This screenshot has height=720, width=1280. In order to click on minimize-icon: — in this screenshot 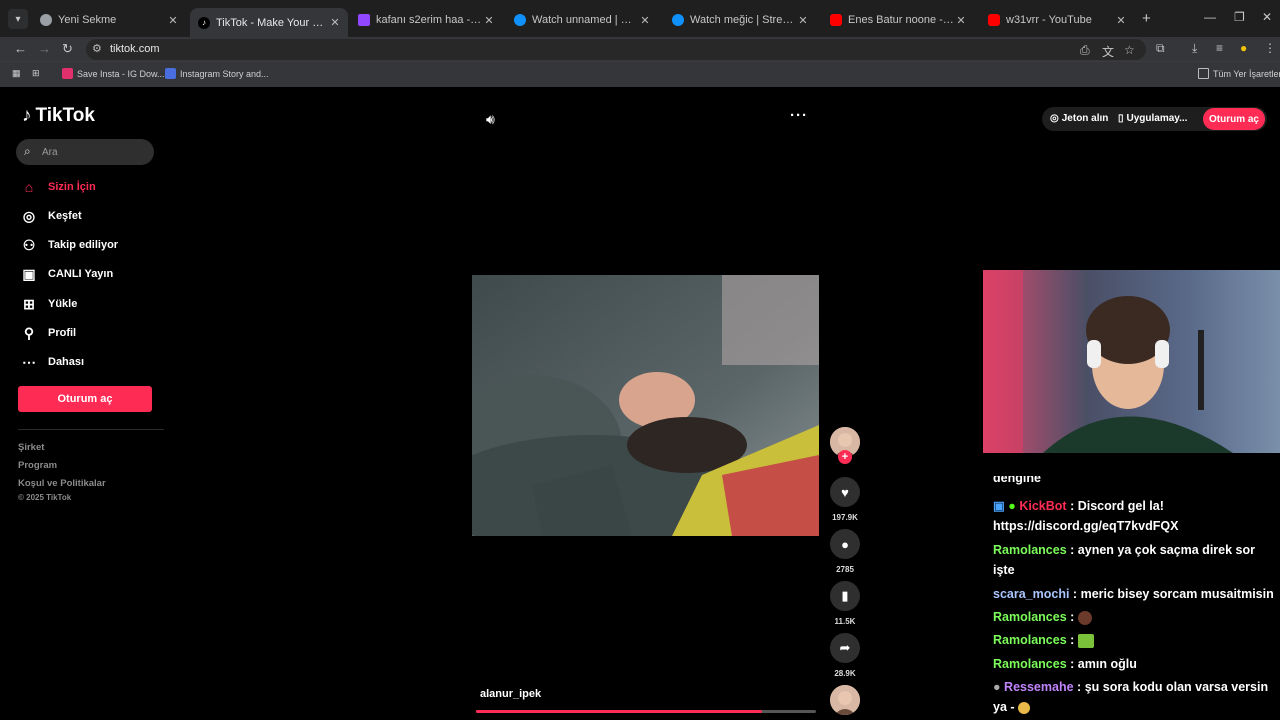, I will do `click(1210, 17)`.